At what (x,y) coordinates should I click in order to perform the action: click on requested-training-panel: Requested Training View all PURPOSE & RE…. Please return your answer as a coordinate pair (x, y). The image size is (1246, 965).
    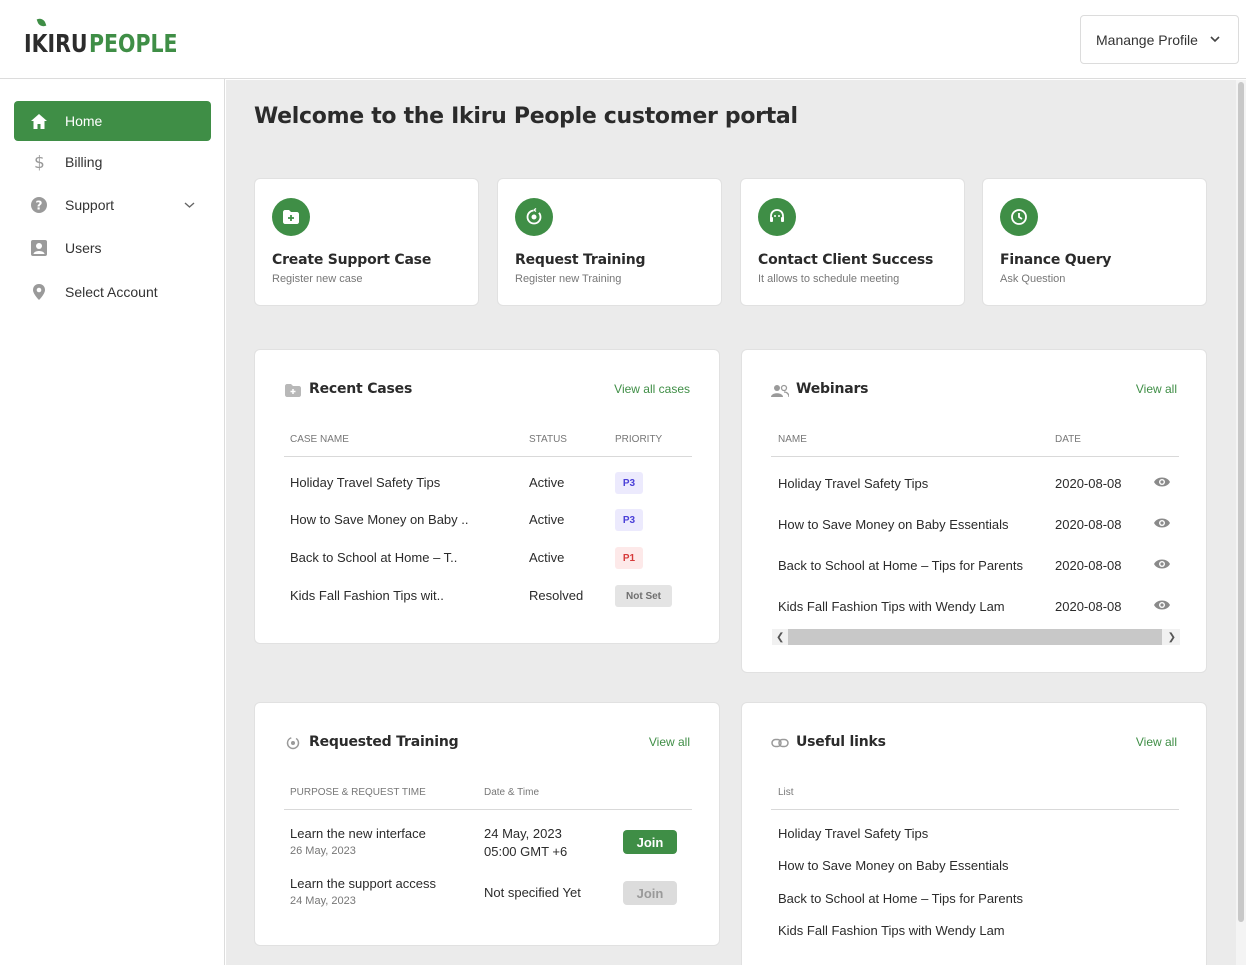
    Looking at the image, I should click on (487, 824).